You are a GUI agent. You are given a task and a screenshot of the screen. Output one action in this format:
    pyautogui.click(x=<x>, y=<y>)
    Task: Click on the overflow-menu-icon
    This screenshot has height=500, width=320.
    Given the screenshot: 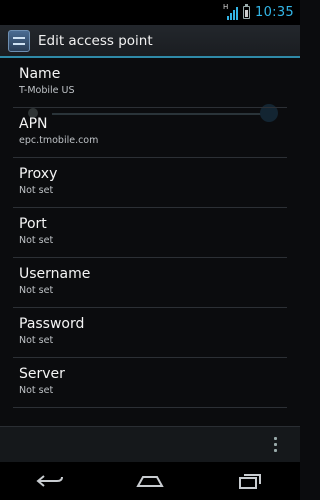 What is the action you would take?
    pyautogui.click(x=276, y=445)
    